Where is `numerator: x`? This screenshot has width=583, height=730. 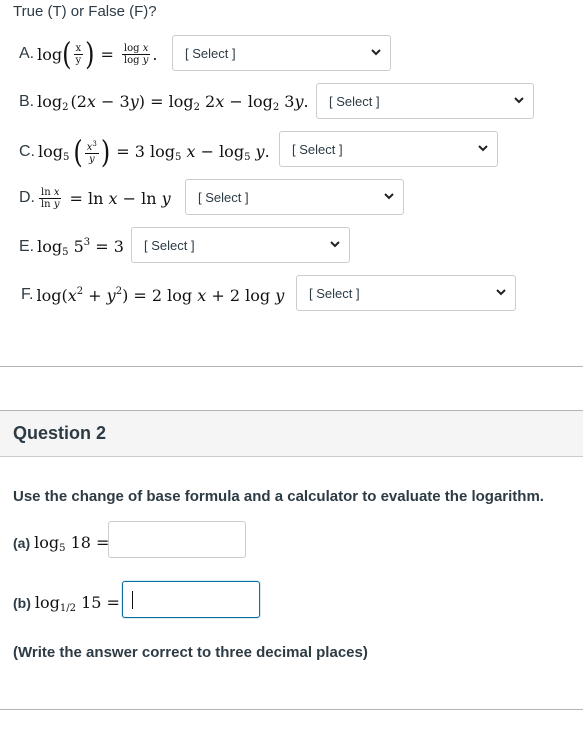 numerator: x is located at coordinates (78, 48).